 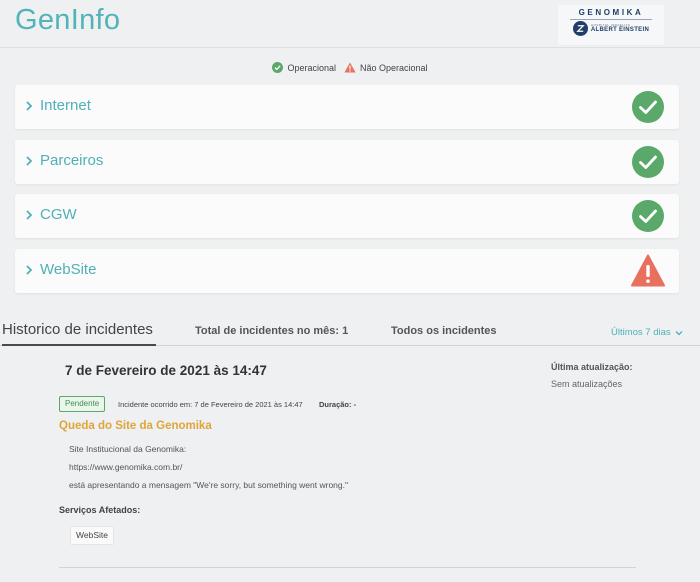 I want to click on tab-history: Historico de incidentes, so click(x=77, y=329).